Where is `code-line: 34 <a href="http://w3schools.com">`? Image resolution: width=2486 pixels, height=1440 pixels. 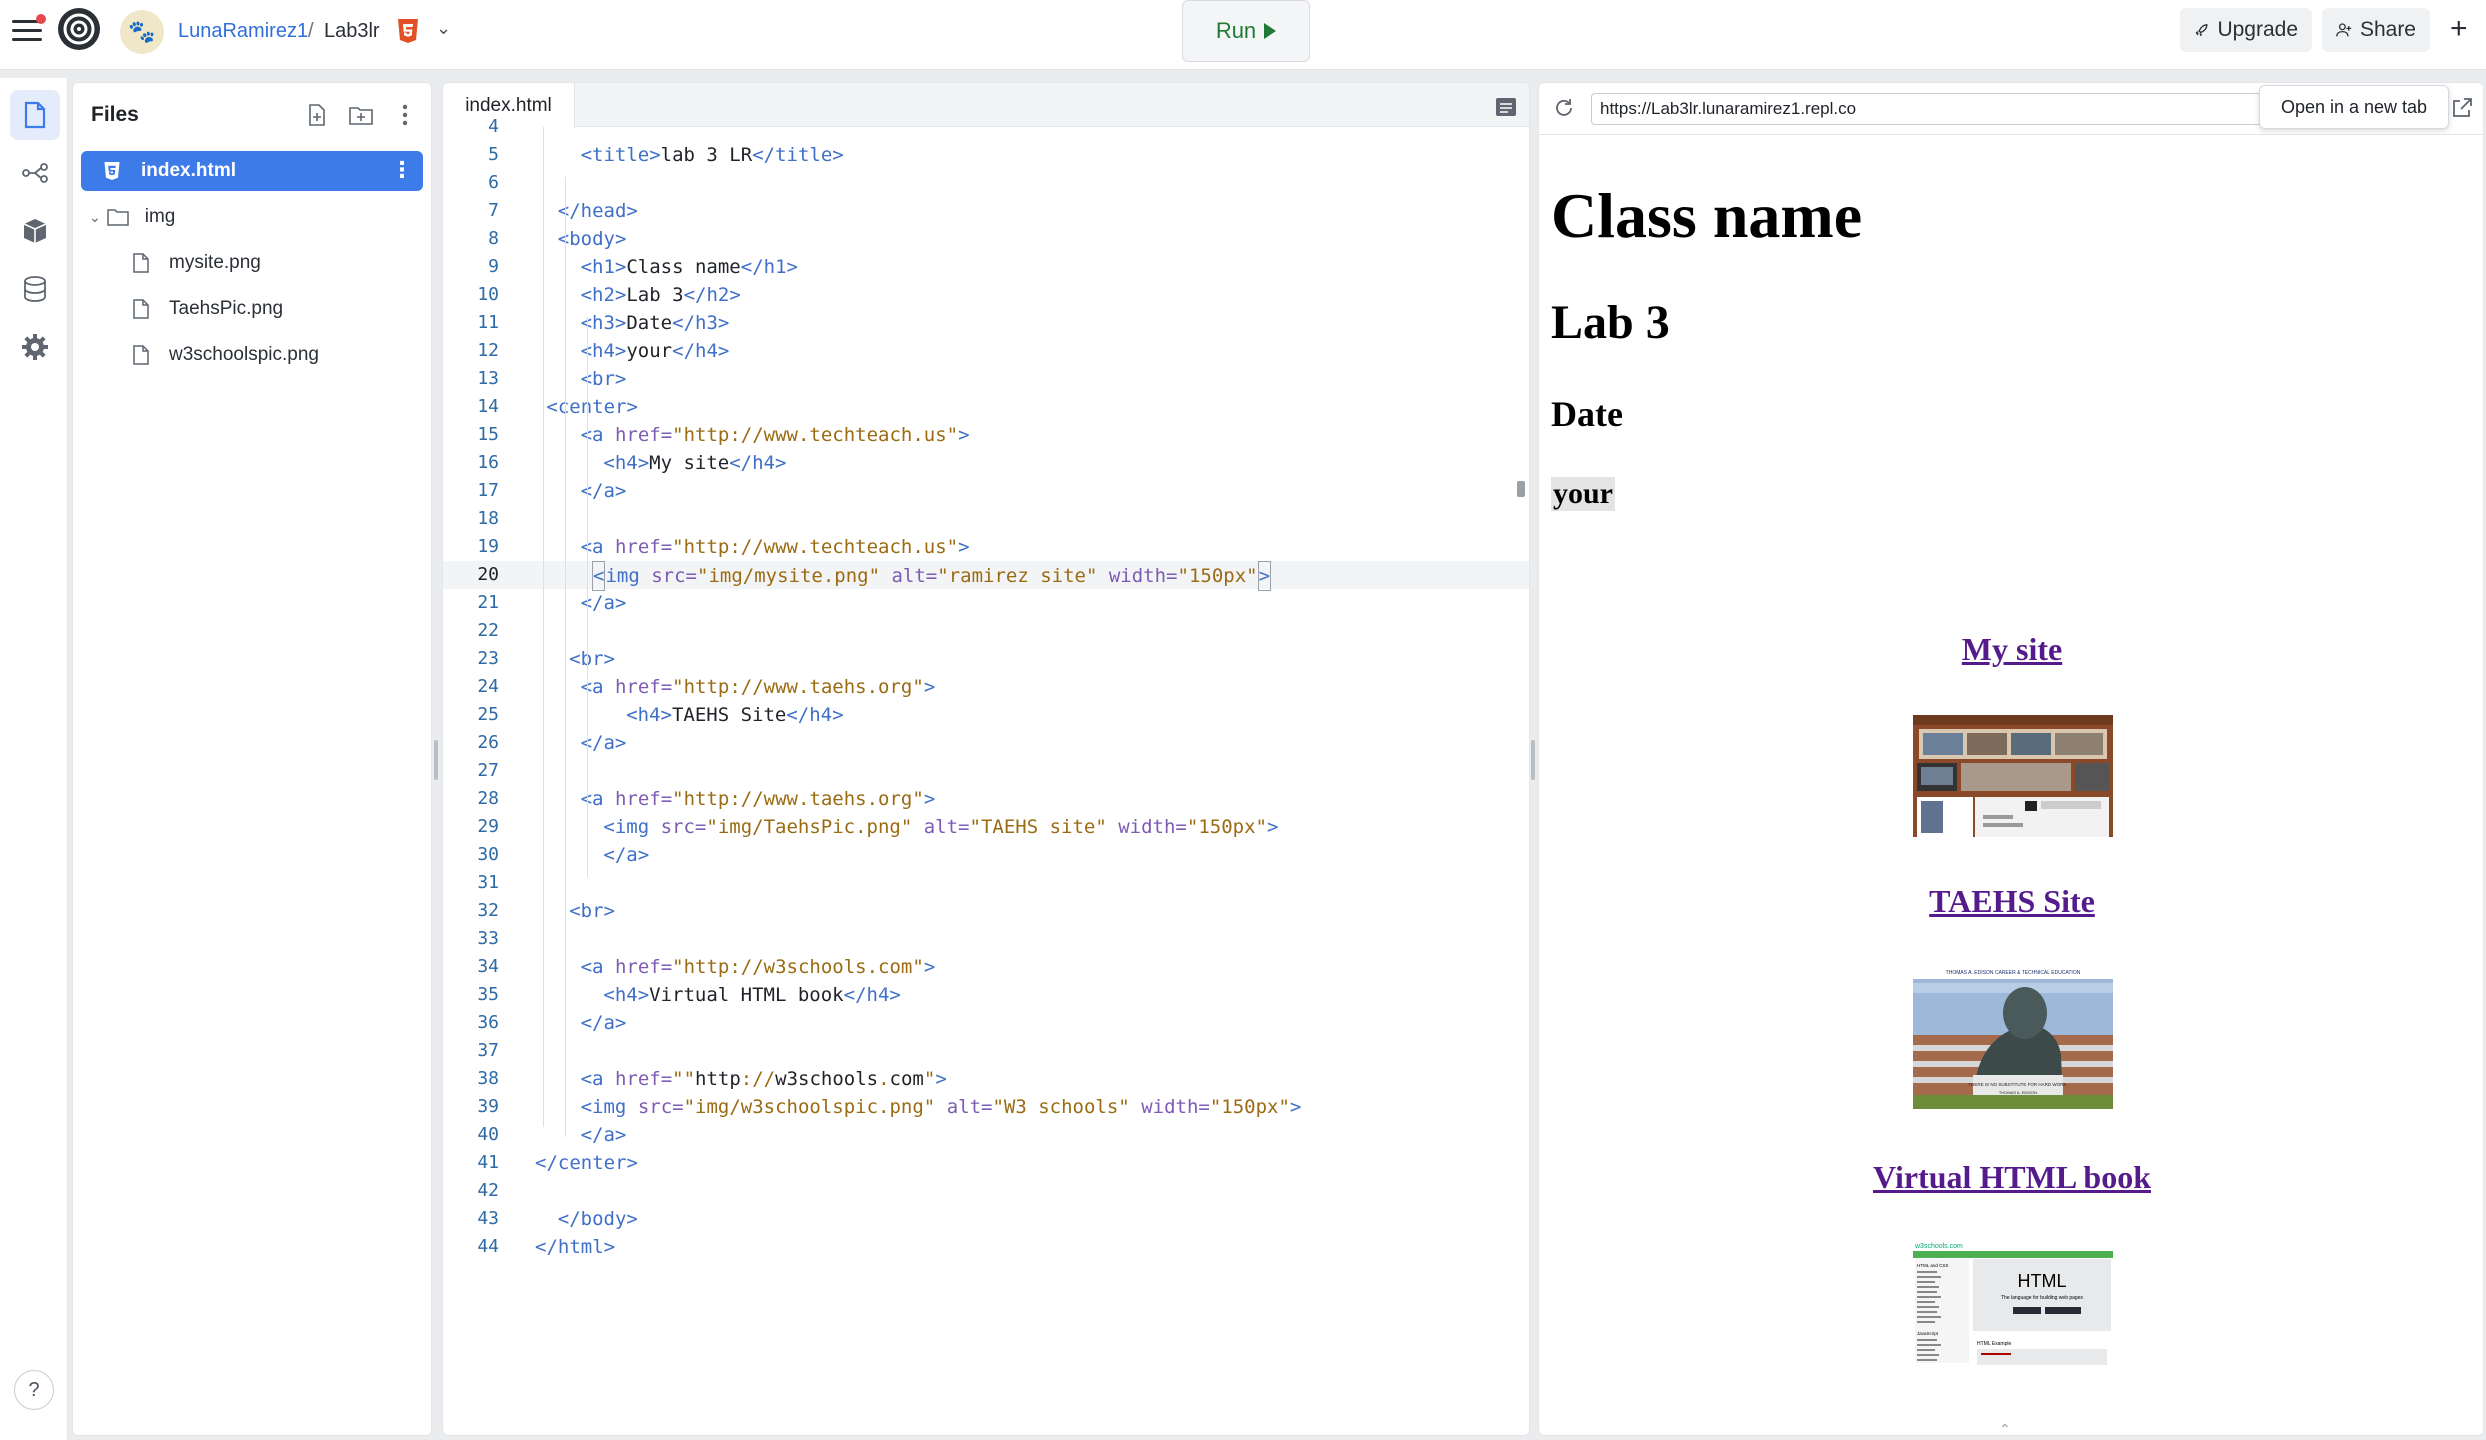
code-line: 34 <a href="http://w3schools.com"> is located at coordinates (986, 967).